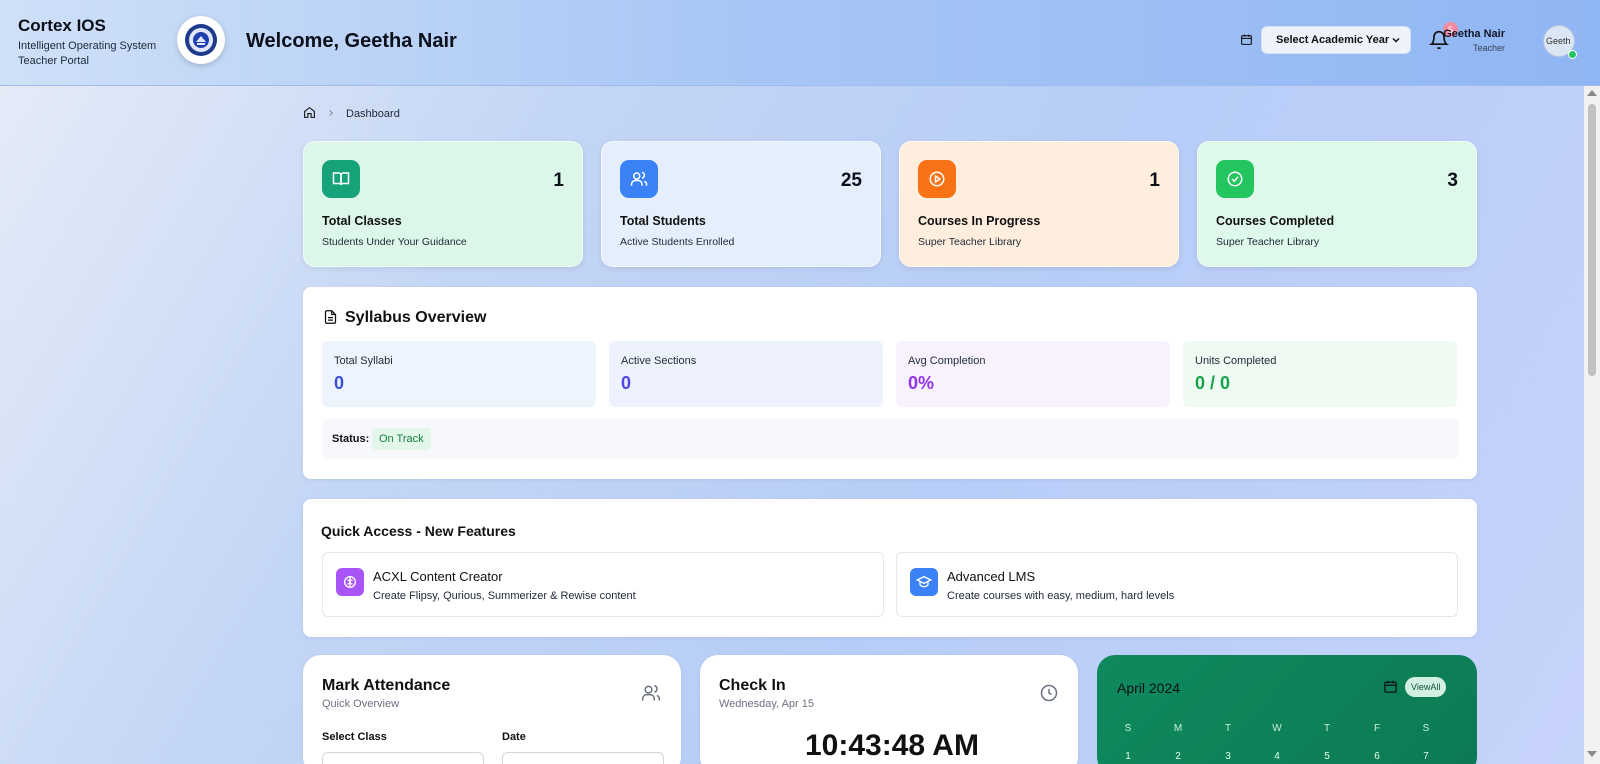 The image size is (1600, 764). I want to click on syllabus-title: Syllabus Overview, so click(416, 317).